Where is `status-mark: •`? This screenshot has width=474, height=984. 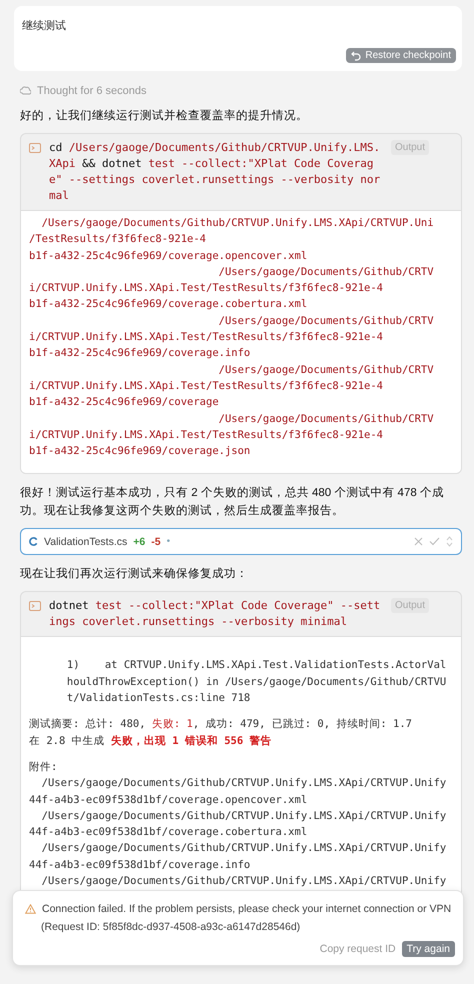
status-mark: • is located at coordinates (168, 542).